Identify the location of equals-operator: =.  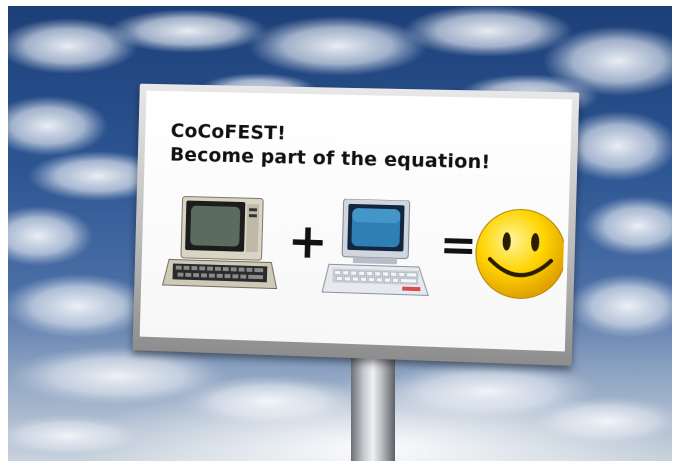
(458, 245).